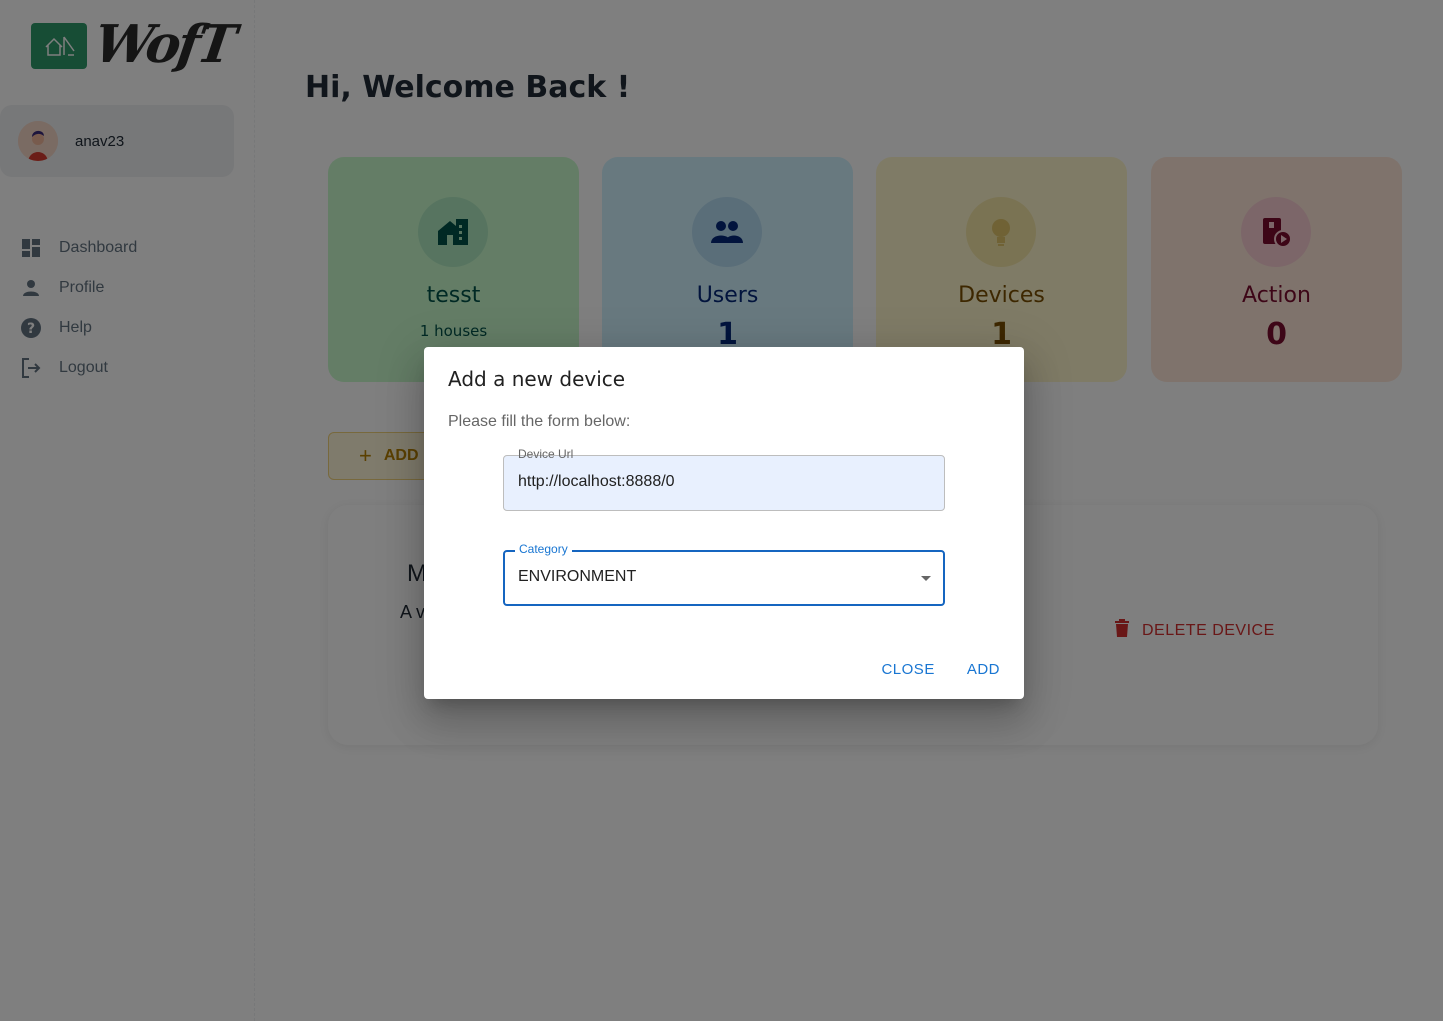 The height and width of the screenshot is (1021, 1443). What do you see at coordinates (724, 479) in the screenshot?
I see `device-url-field: Device Url http://localhost:8888/0` at bounding box center [724, 479].